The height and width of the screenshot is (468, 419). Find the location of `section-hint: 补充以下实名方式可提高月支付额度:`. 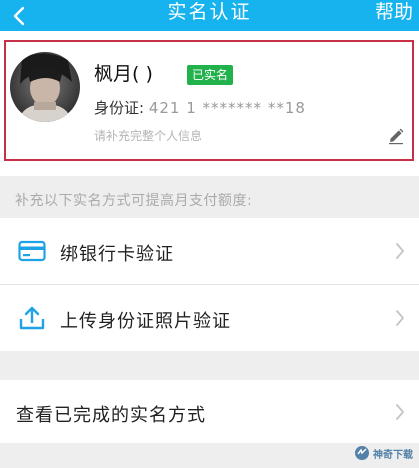

section-hint: 补充以下实名方式可提高月支付额度: is located at coordinates (134, 201).